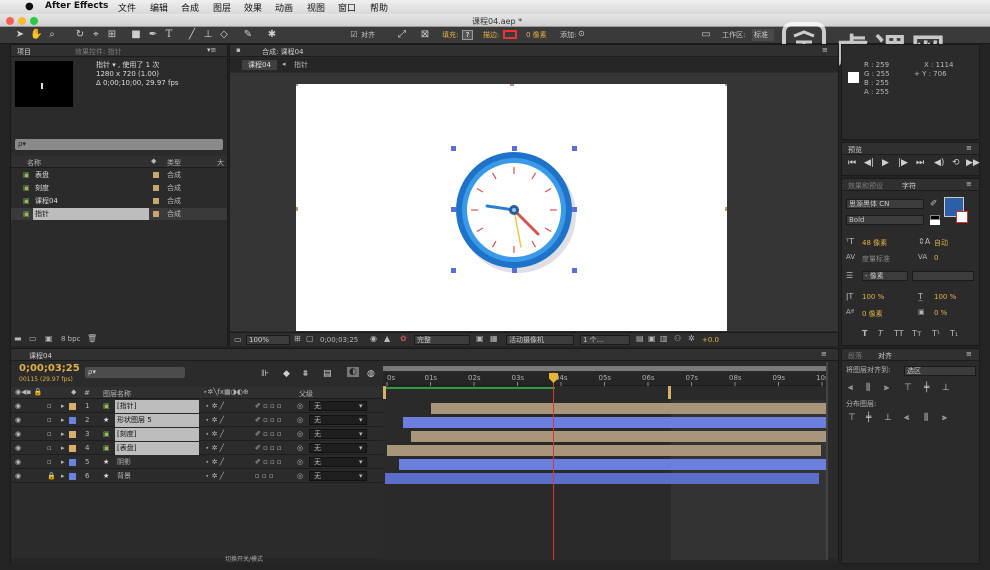  What do you see at coordinates (888, 418) in the screenshot?
I see `distribute-bottom-icon: ⊥` at bounding box center [888, 418].